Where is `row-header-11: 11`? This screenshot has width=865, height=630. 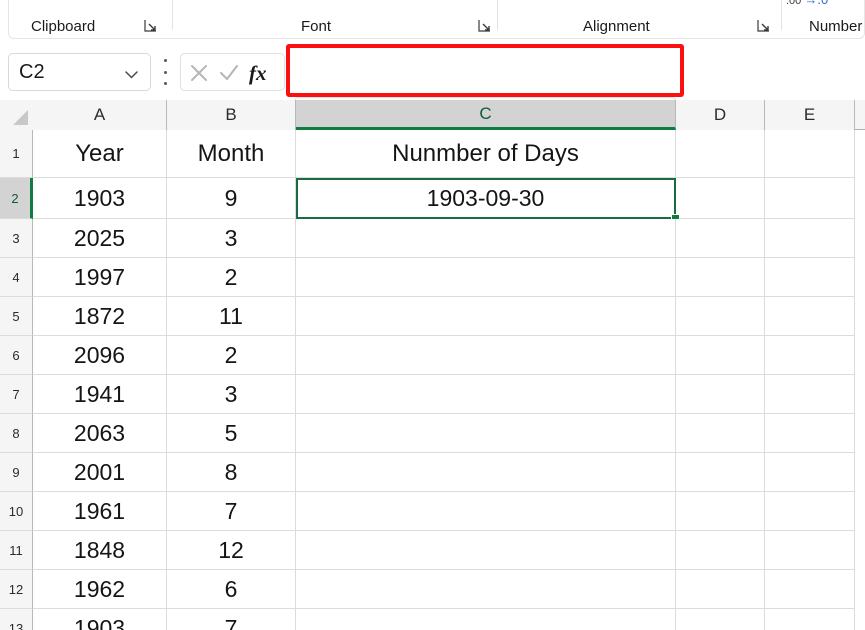 row-header-11: 11 is located at coordinates (16, 550).